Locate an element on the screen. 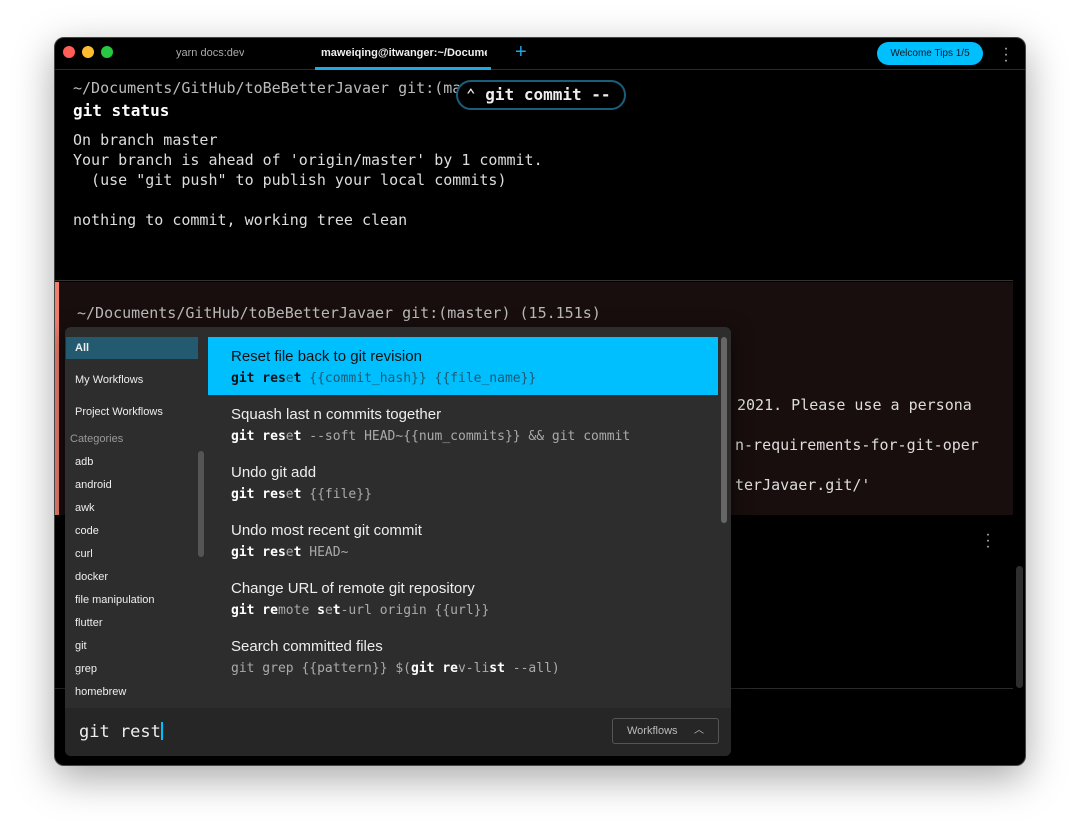  sidebar-category-item: android is located at coordinates (132, 485).